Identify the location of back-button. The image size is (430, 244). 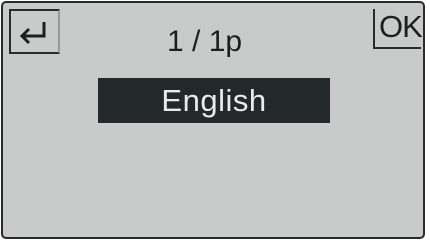
(34, 31).